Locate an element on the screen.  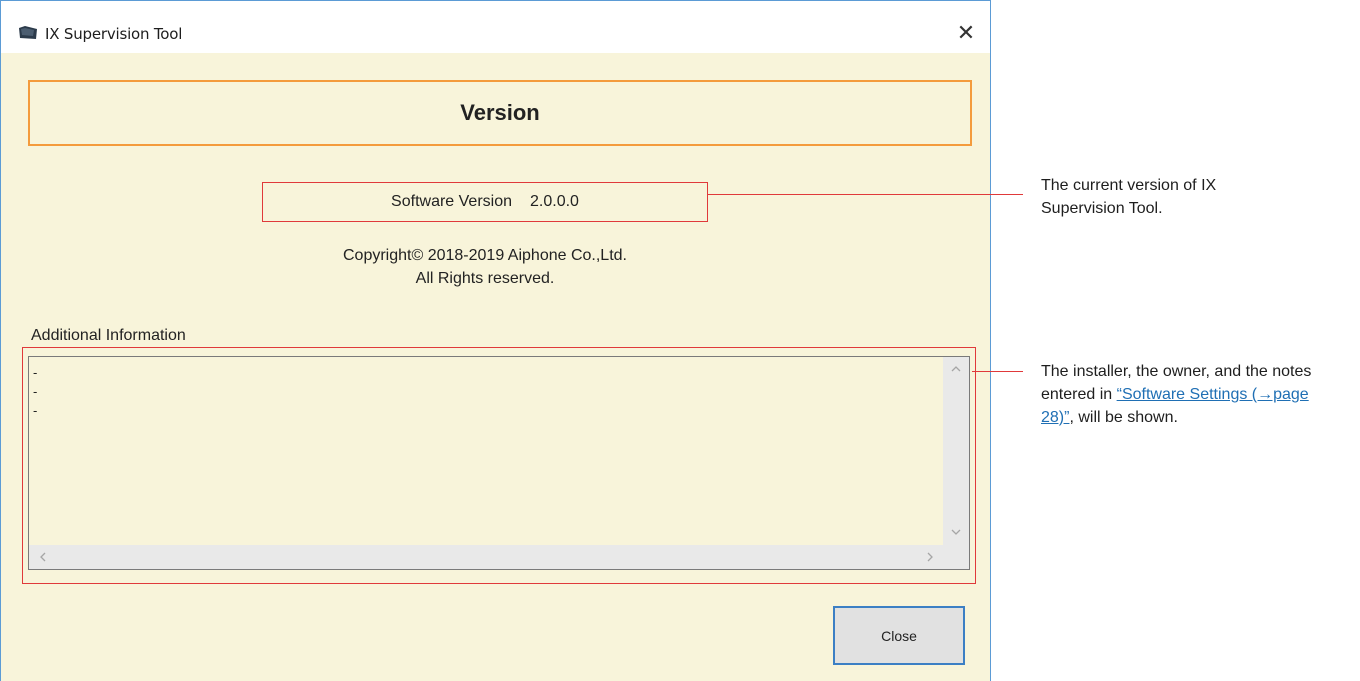
close-icon: ✕ is located at coordinates (966, 33).